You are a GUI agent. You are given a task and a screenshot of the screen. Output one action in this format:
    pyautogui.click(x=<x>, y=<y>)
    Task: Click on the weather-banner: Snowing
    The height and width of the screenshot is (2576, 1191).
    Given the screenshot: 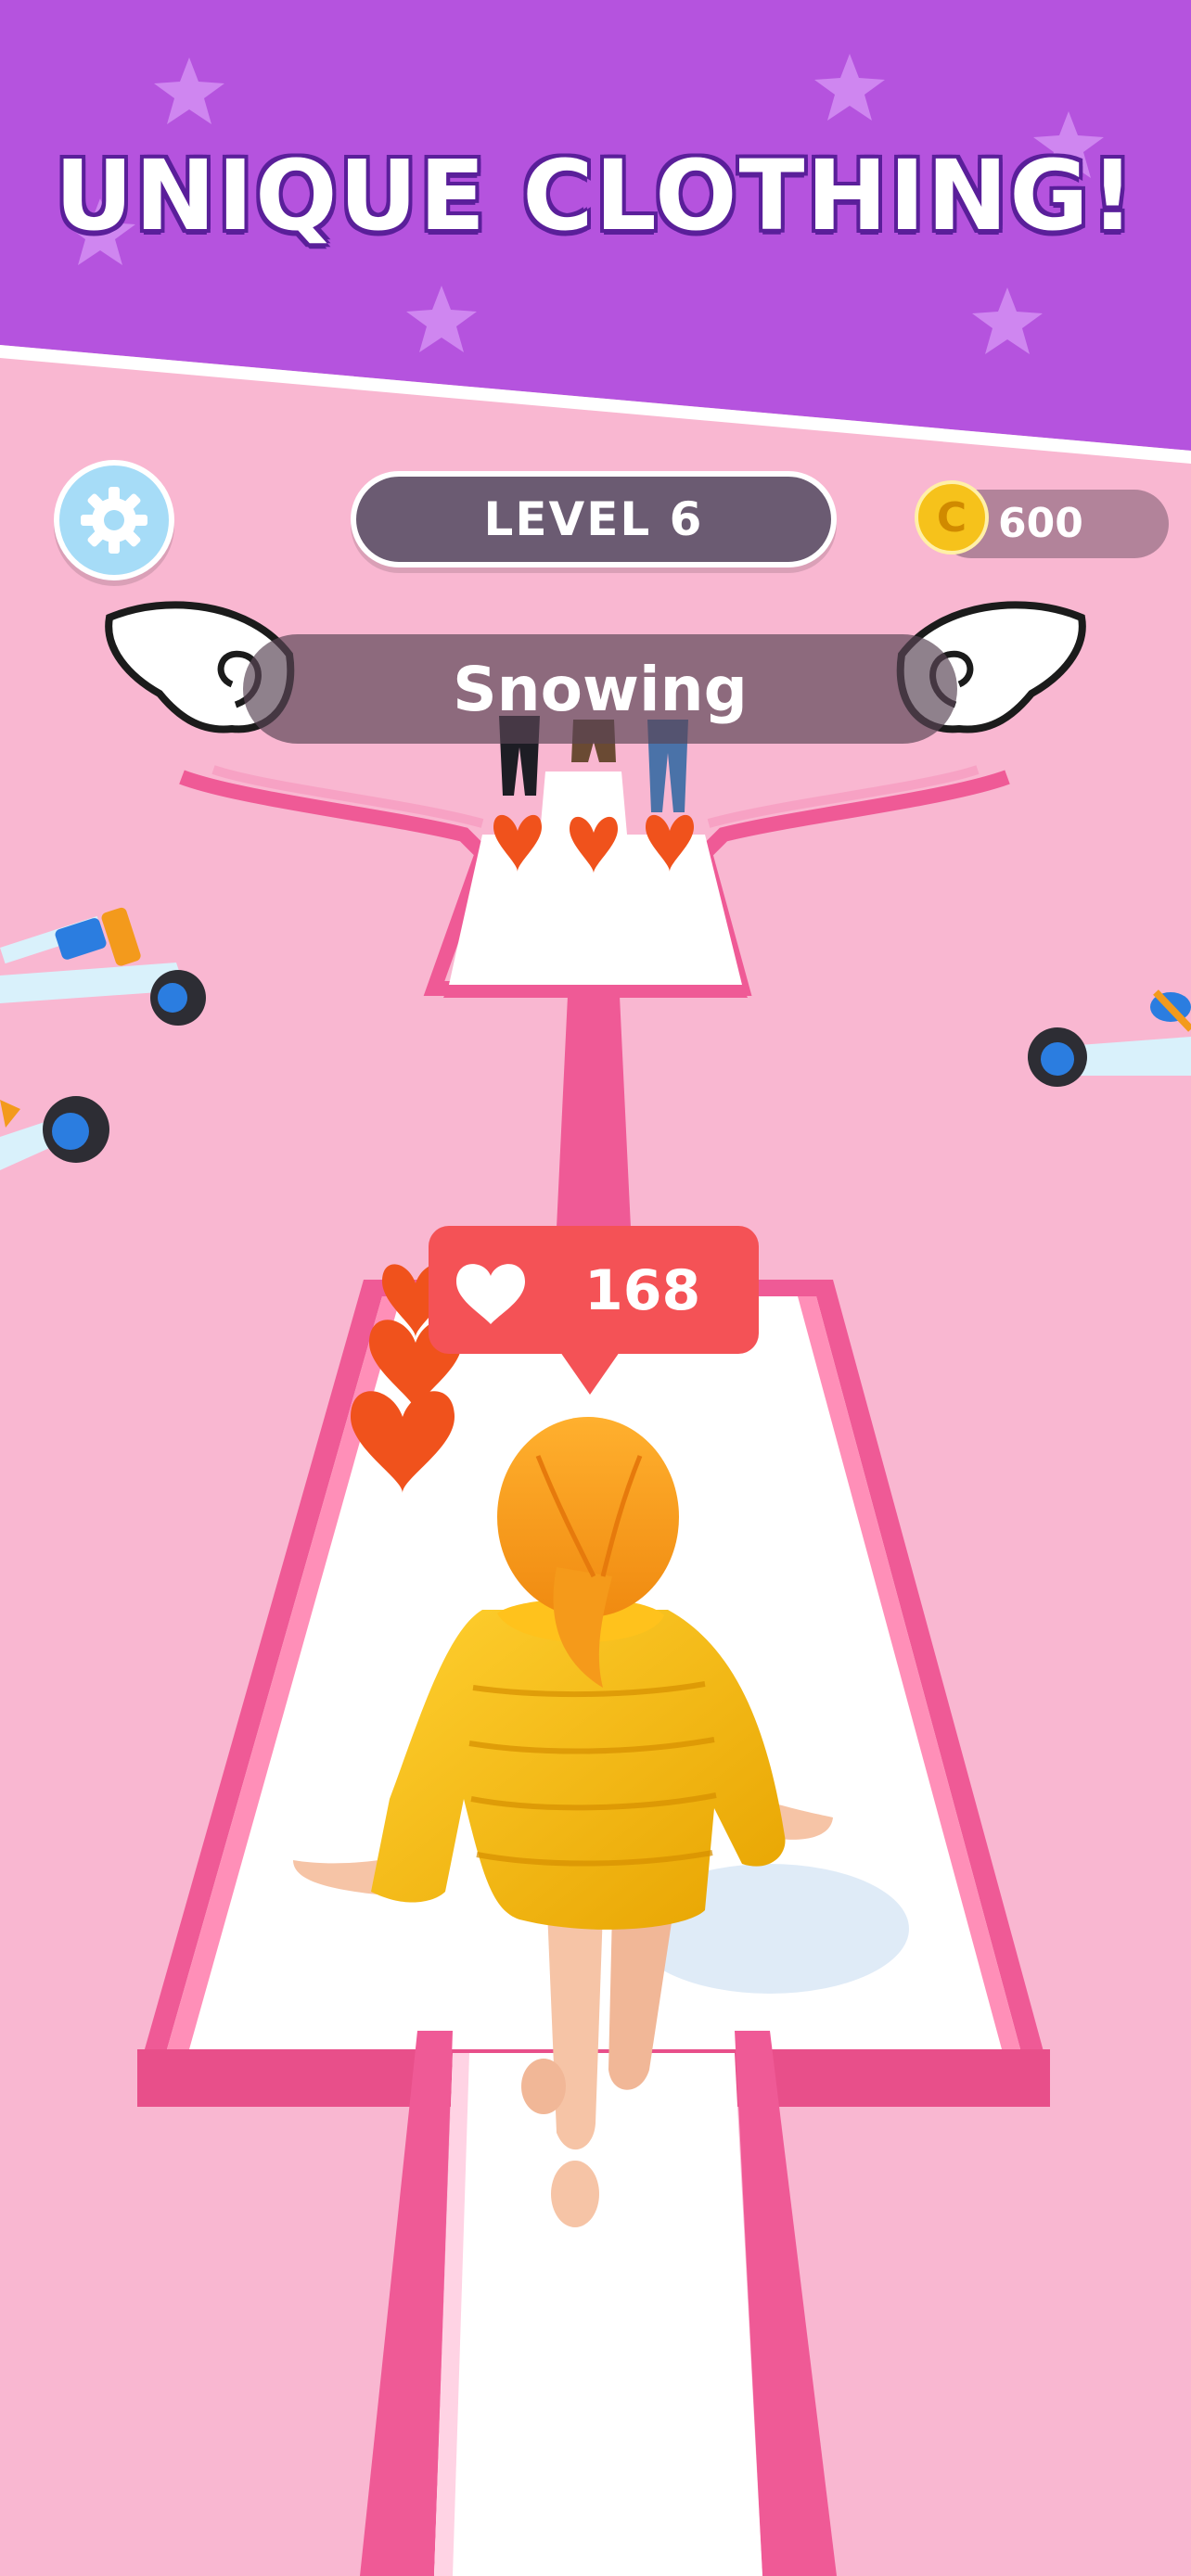 What is the action you would take?
    pyautogui.click(x=600, y=689)
    